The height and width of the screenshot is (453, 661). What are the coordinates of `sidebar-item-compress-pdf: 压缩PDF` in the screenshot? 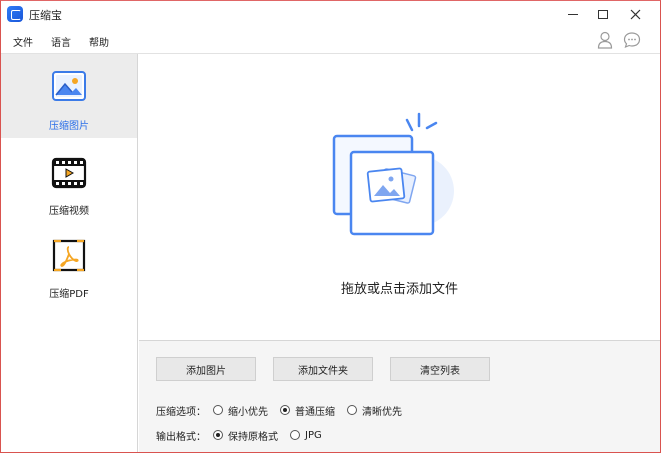 It's located at (69, 264).